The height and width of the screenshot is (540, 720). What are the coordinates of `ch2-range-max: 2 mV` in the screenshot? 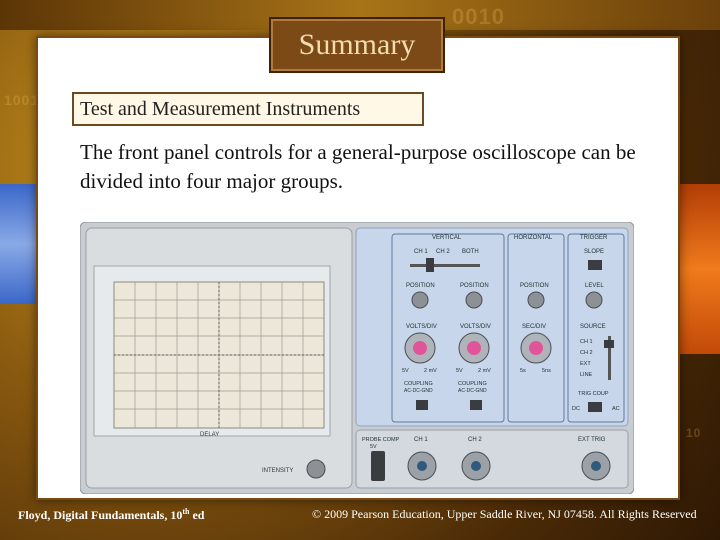 It's located at (484, 371).